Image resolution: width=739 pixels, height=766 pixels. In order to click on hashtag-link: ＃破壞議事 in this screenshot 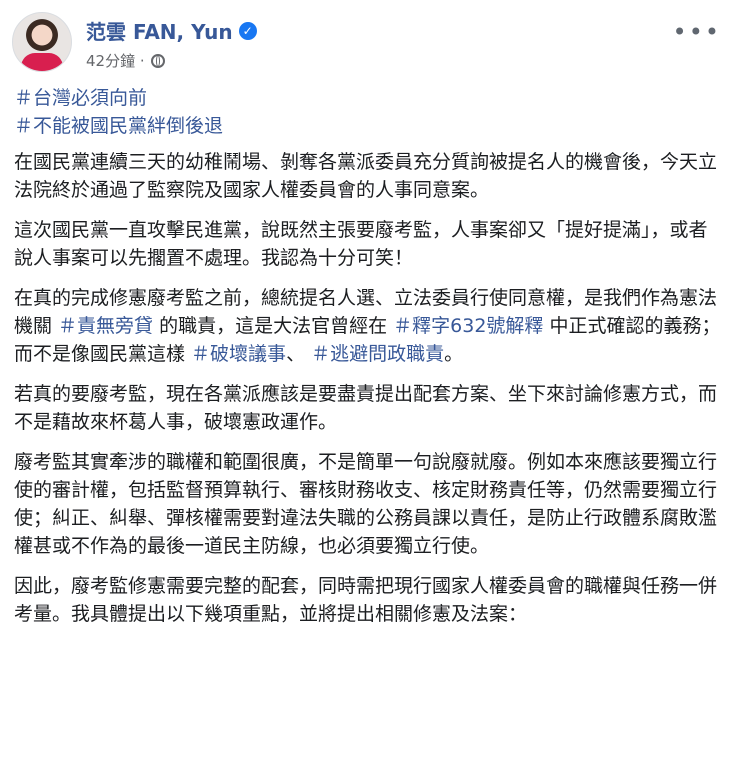, I will do `click(238, 354)`.